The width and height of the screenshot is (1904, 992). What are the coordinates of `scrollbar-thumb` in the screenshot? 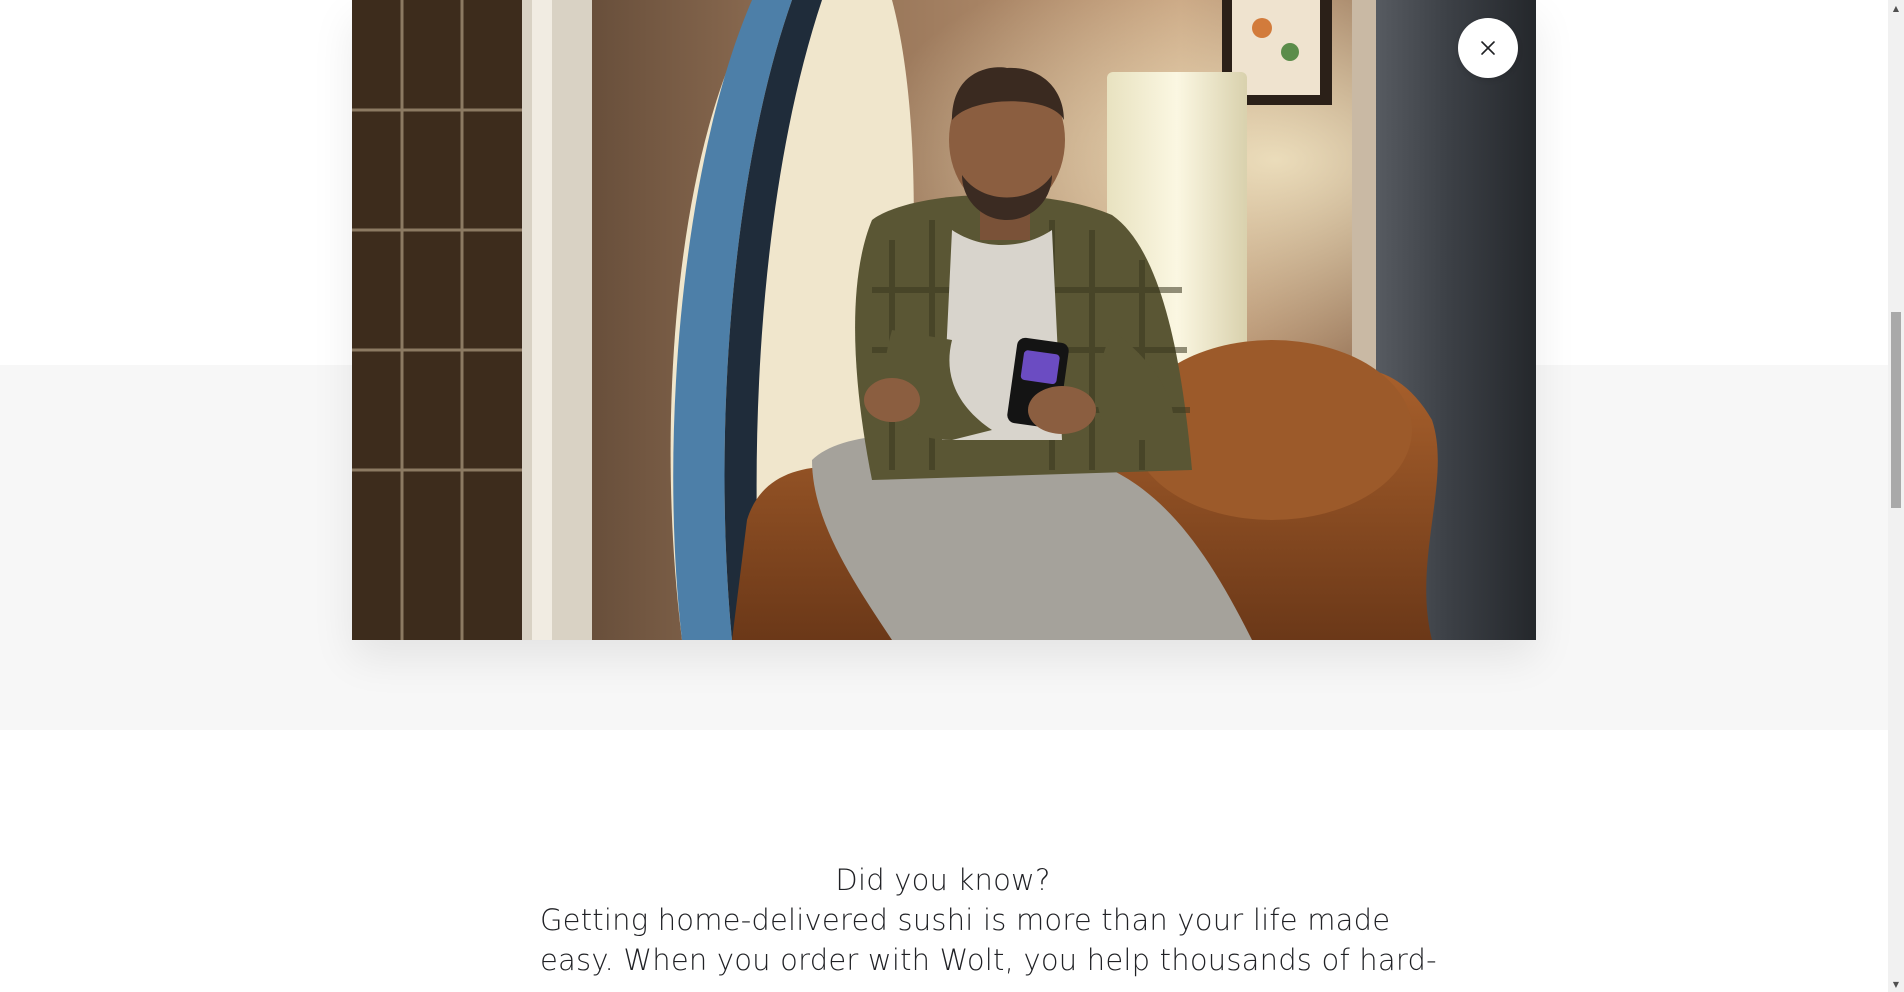 It's located at (1896, 410).